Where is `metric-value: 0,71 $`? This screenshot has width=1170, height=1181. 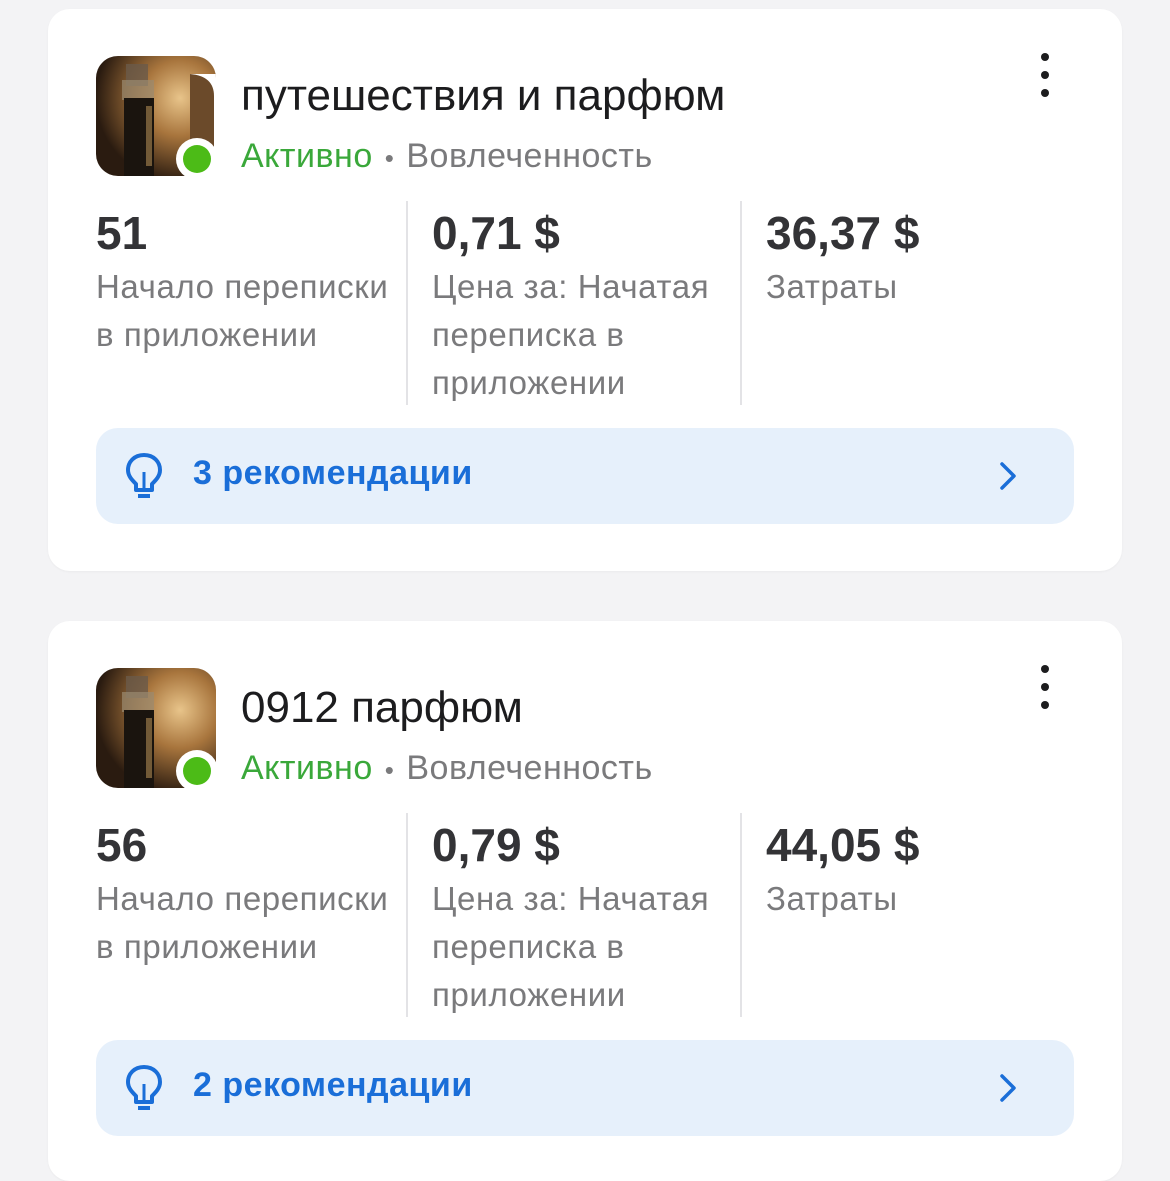 metric-value: 0,71 $ is located at coordinates (496, 233).